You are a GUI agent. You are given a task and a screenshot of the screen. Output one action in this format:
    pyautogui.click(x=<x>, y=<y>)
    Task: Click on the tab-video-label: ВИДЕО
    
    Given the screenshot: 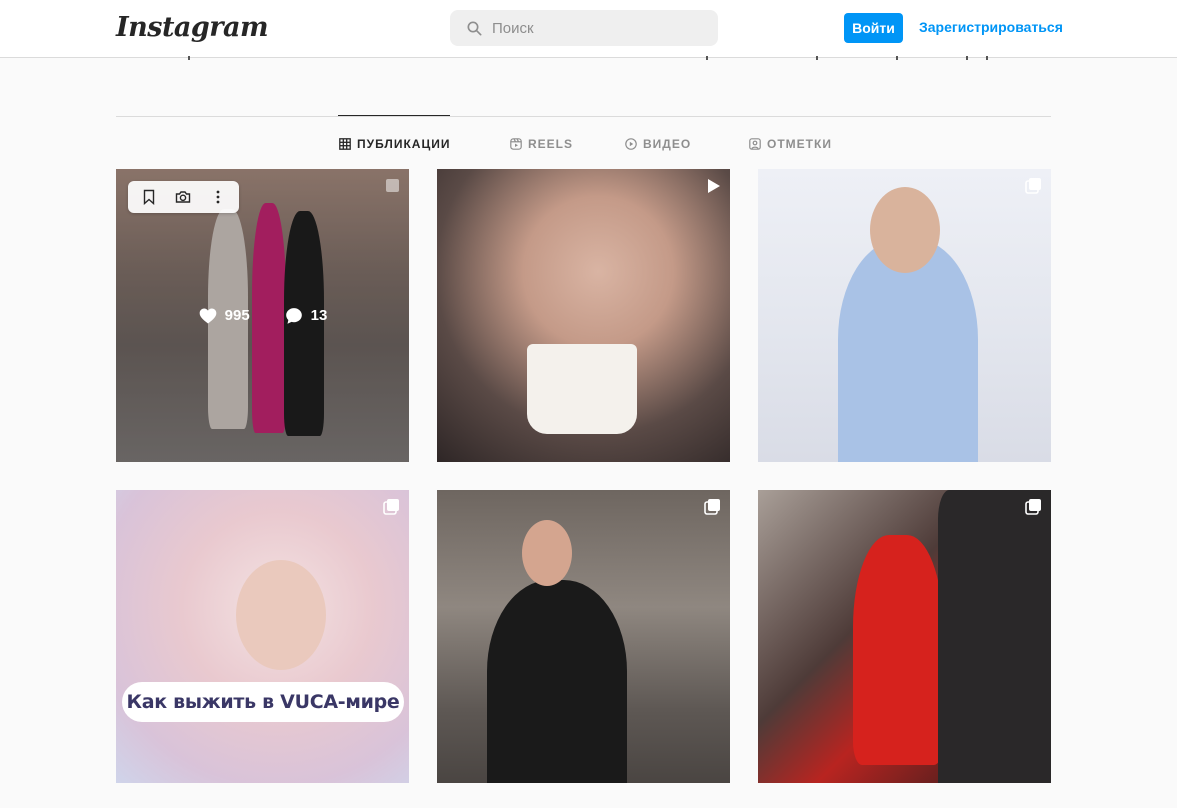 What is the action you would take?
    pyautogui.click(x=667, y=144)
    